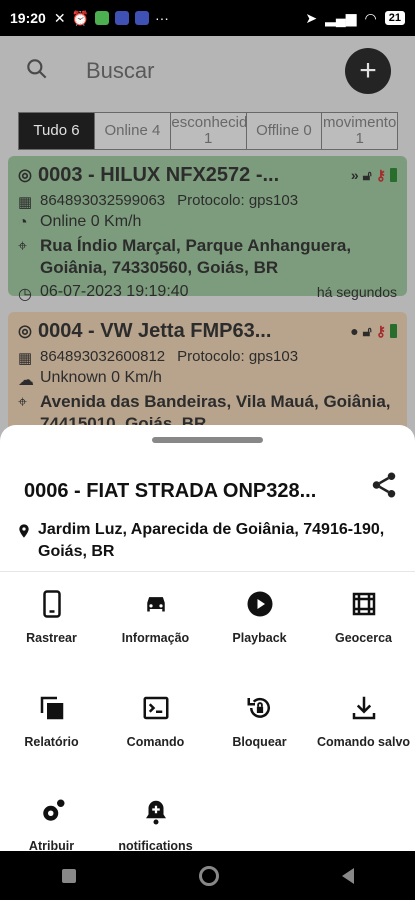 This screenshot has width=415, height=900. I want to click on command-button: Comando, so click(155, 724).